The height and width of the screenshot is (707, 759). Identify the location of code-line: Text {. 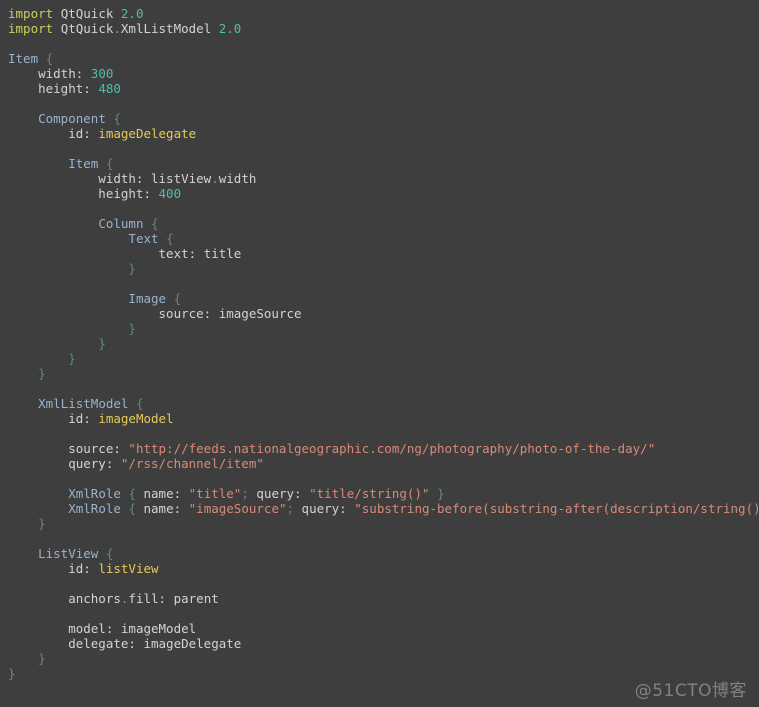
(383, 238).